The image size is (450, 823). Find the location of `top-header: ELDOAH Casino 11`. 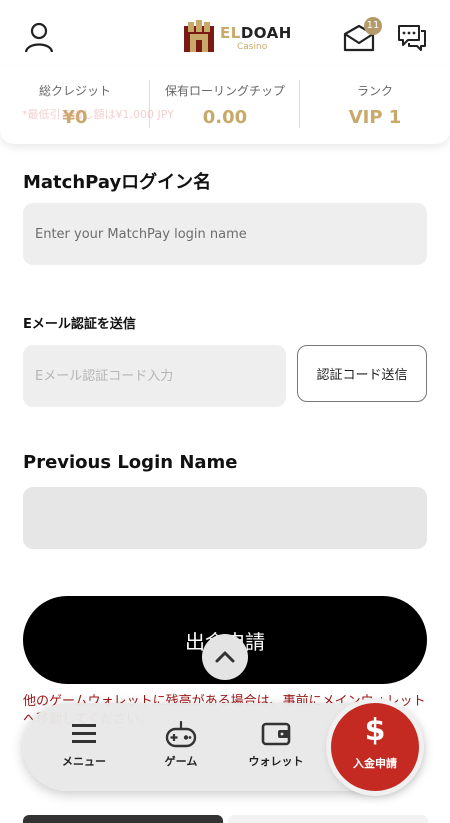

top-header: ELDOAH Casino 11 is located at coordinates (225, 35).